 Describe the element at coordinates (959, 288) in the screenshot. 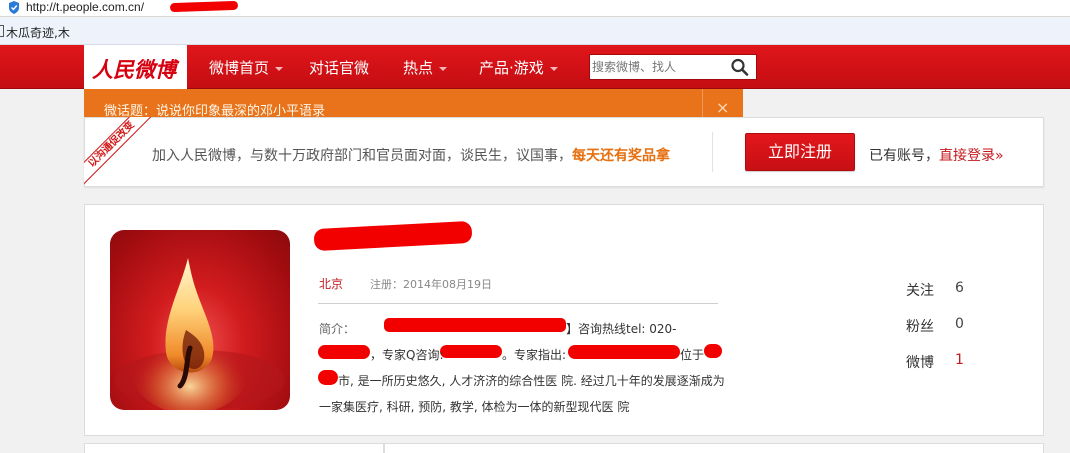

I see `stat-following-count: 6` at that location.